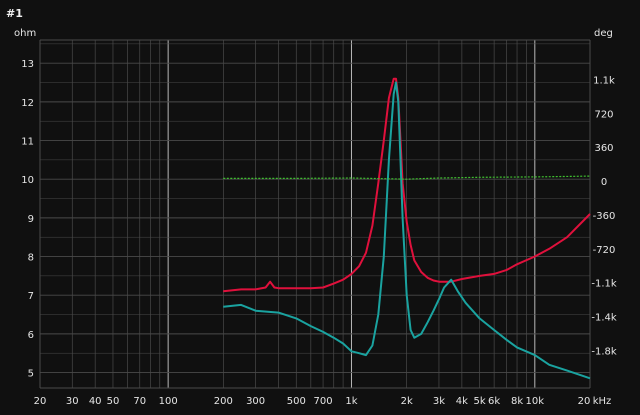 The height and width of the screenshot is (415, 640). I want to click on x-tick-label: 50, so click(113, 401).